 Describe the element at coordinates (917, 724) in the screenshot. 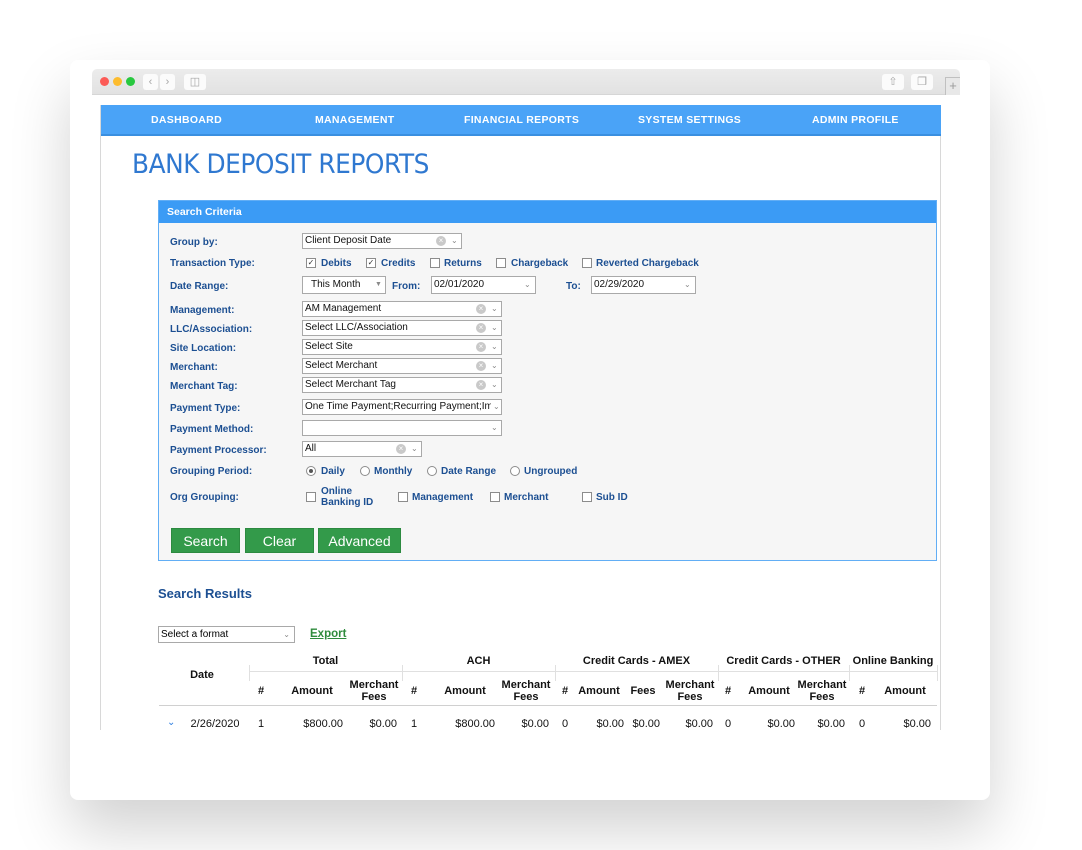

I see `row-online-amount: $0.00` at that location.